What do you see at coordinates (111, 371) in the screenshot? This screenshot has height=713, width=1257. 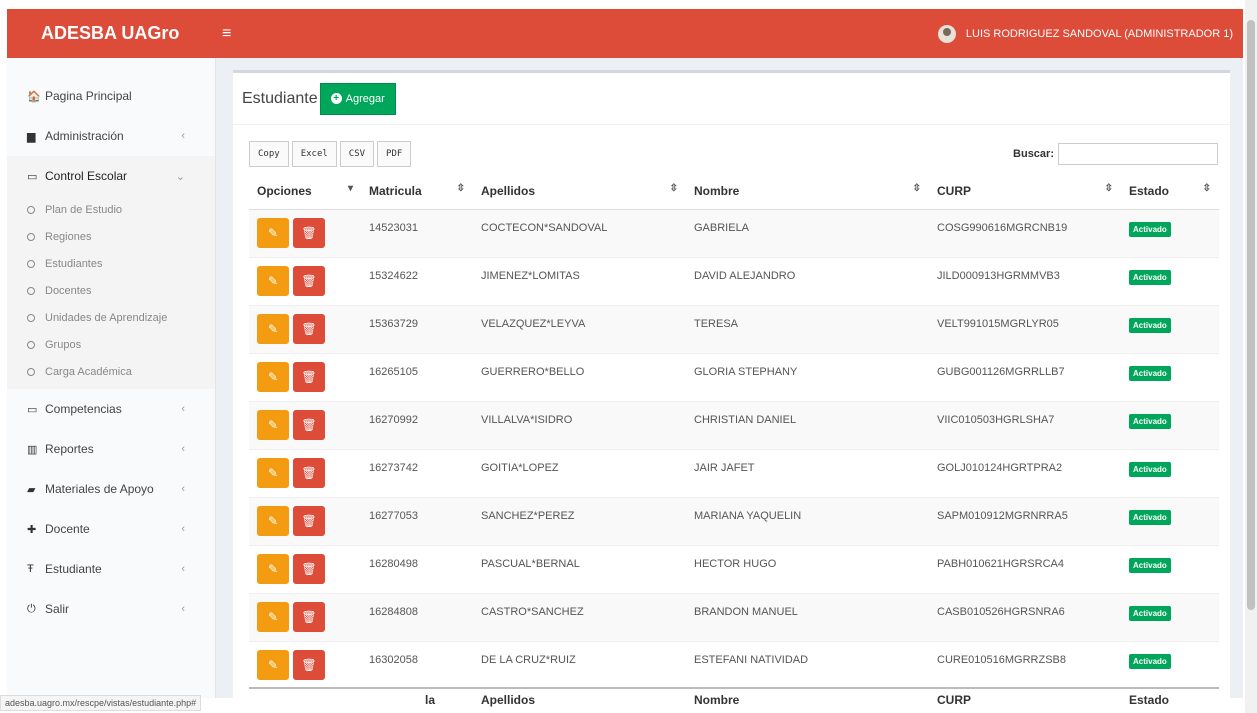 I see `submenu-item-carga-academica: Carga Académica` at bounding box center [111, 371].